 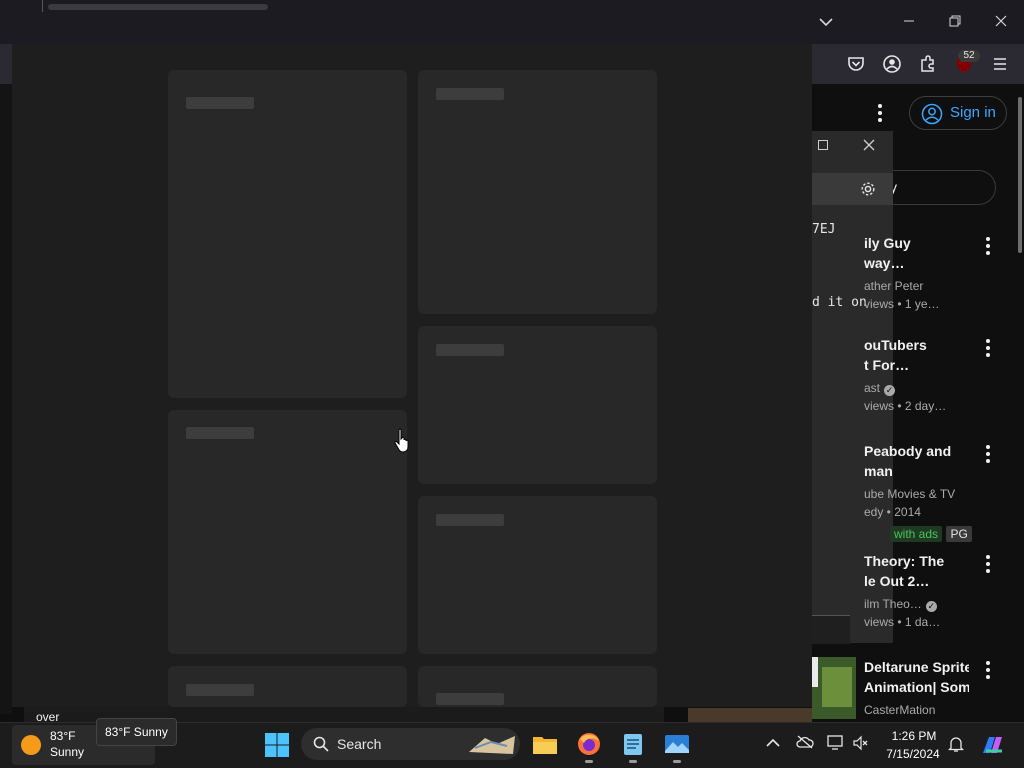 I want to click on folder-icon, so click(x=545, y=745).